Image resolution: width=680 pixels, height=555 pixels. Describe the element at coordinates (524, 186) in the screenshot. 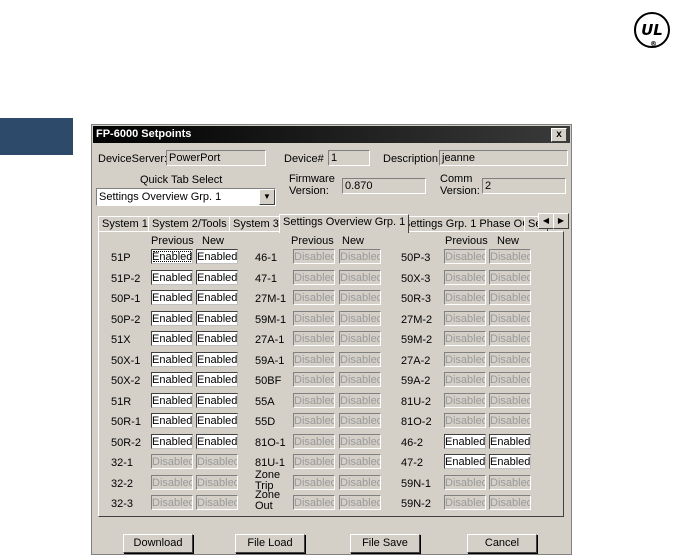

I see `comm-version-field: 2` at that location.